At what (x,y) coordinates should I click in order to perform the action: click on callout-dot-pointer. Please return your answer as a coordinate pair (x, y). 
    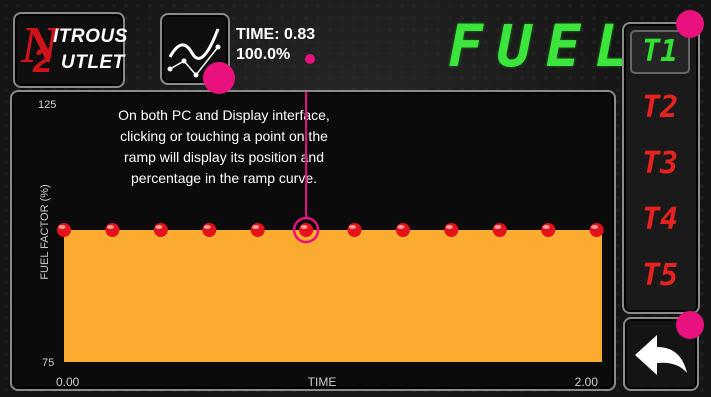
    Looking at the image, I should click on (310, 59).